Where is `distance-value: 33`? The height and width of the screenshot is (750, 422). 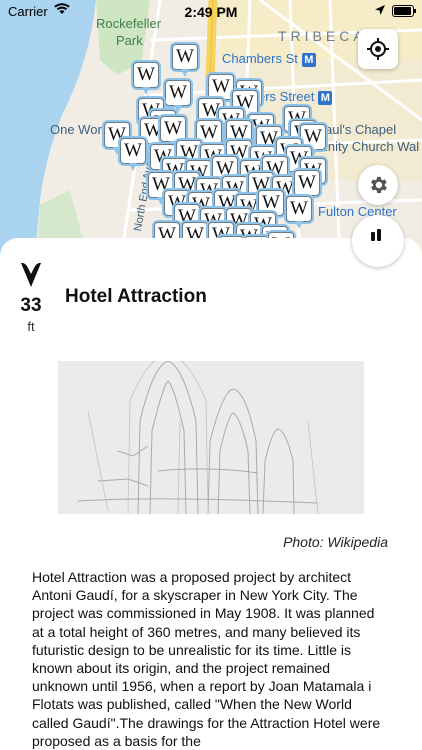
distance-value: 33 is located at coordinates (31, 305).